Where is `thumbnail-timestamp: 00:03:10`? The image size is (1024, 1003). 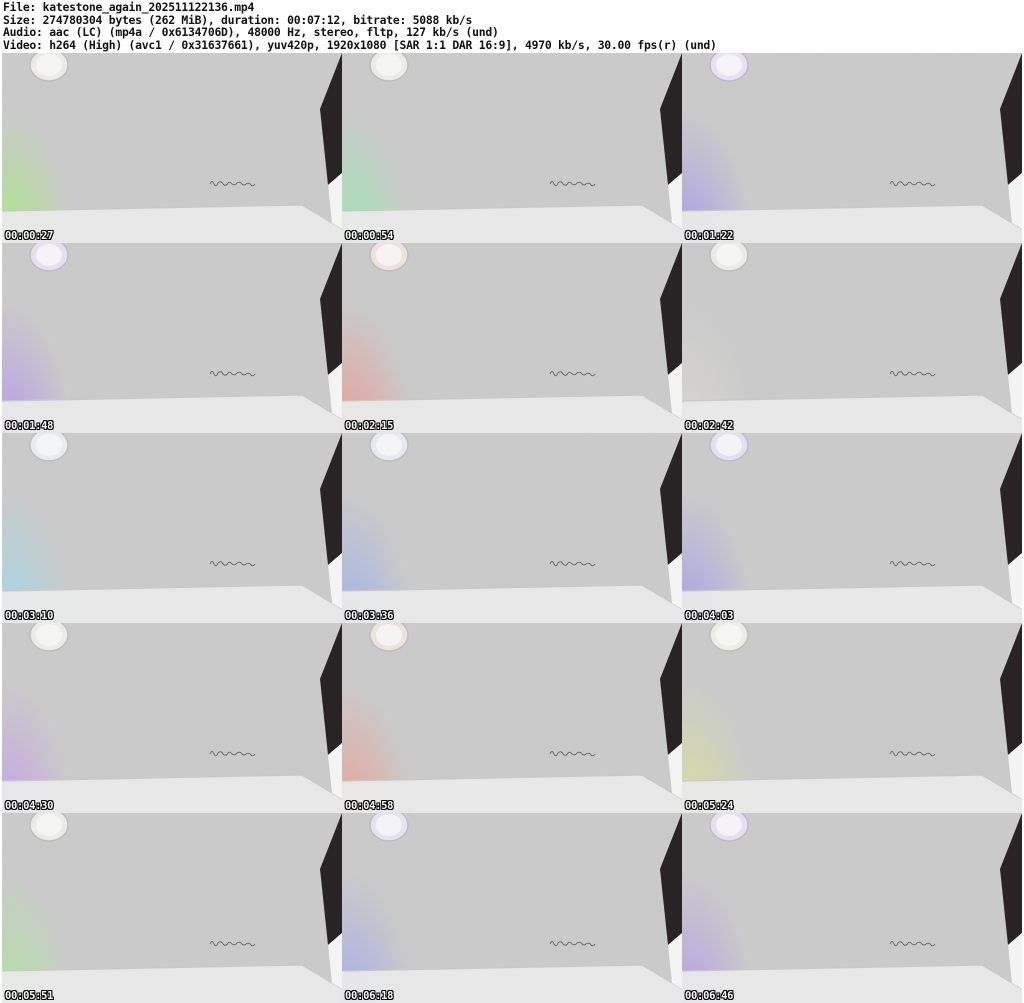 thumbnail-timestamp: 00:03:10 is located at coordinates (29, 616).